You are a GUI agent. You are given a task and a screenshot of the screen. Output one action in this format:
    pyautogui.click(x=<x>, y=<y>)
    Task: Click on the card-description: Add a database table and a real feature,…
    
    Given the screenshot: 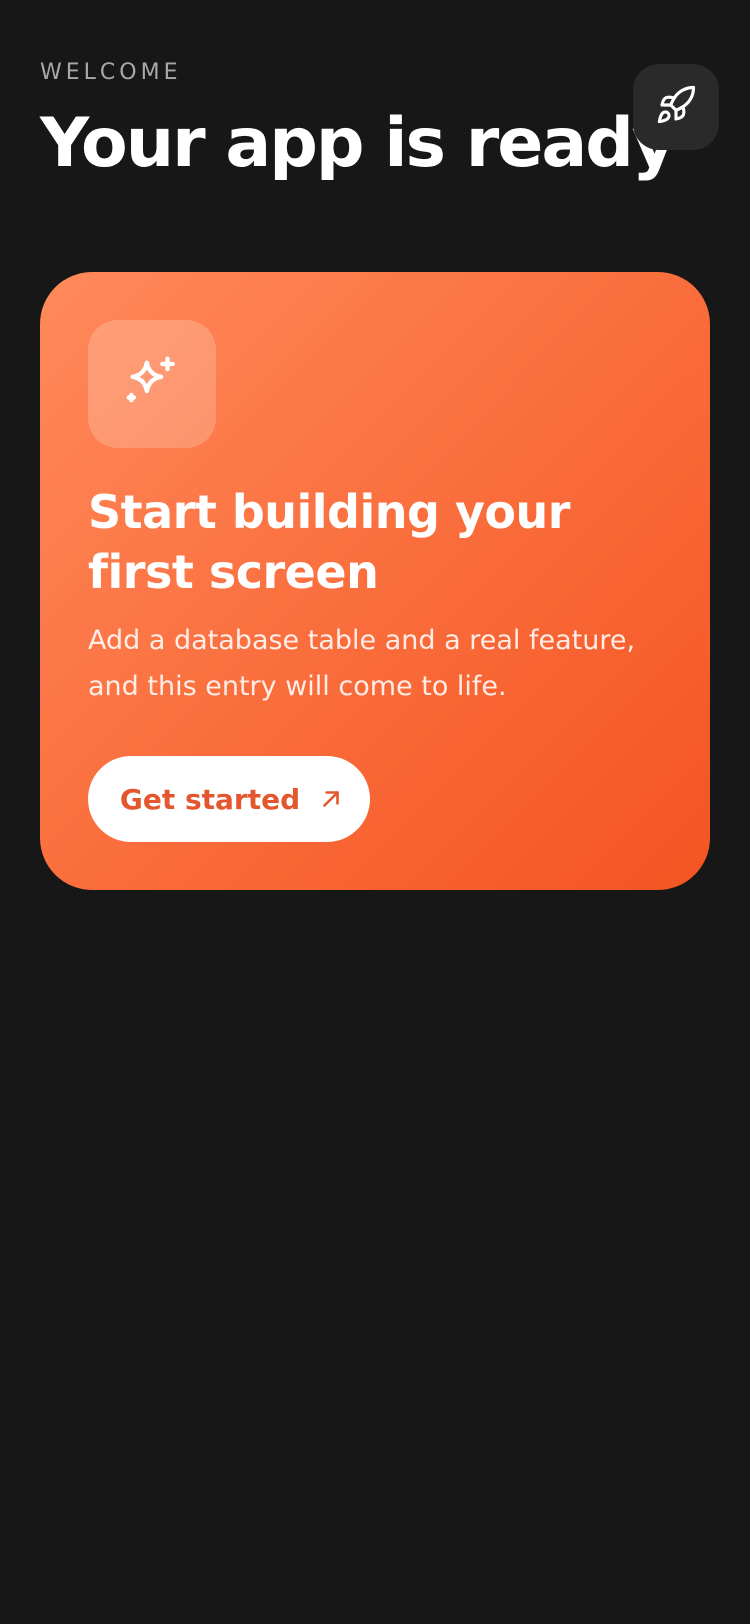 What is the action you would take?
    pyautogui.click(x=362, y=663)
    